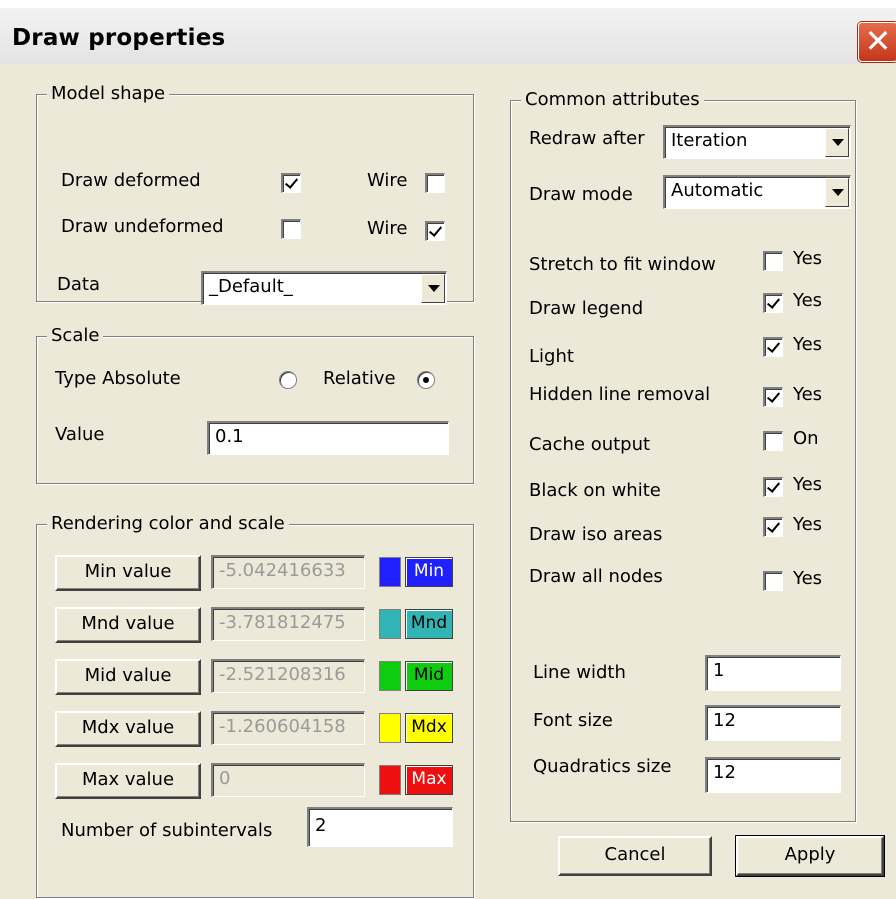 The image size is (896, 899). Describe the element at coordinates (808, 300) in the screenshot. I see `draw-legend-yes-label: Yes` at that location.